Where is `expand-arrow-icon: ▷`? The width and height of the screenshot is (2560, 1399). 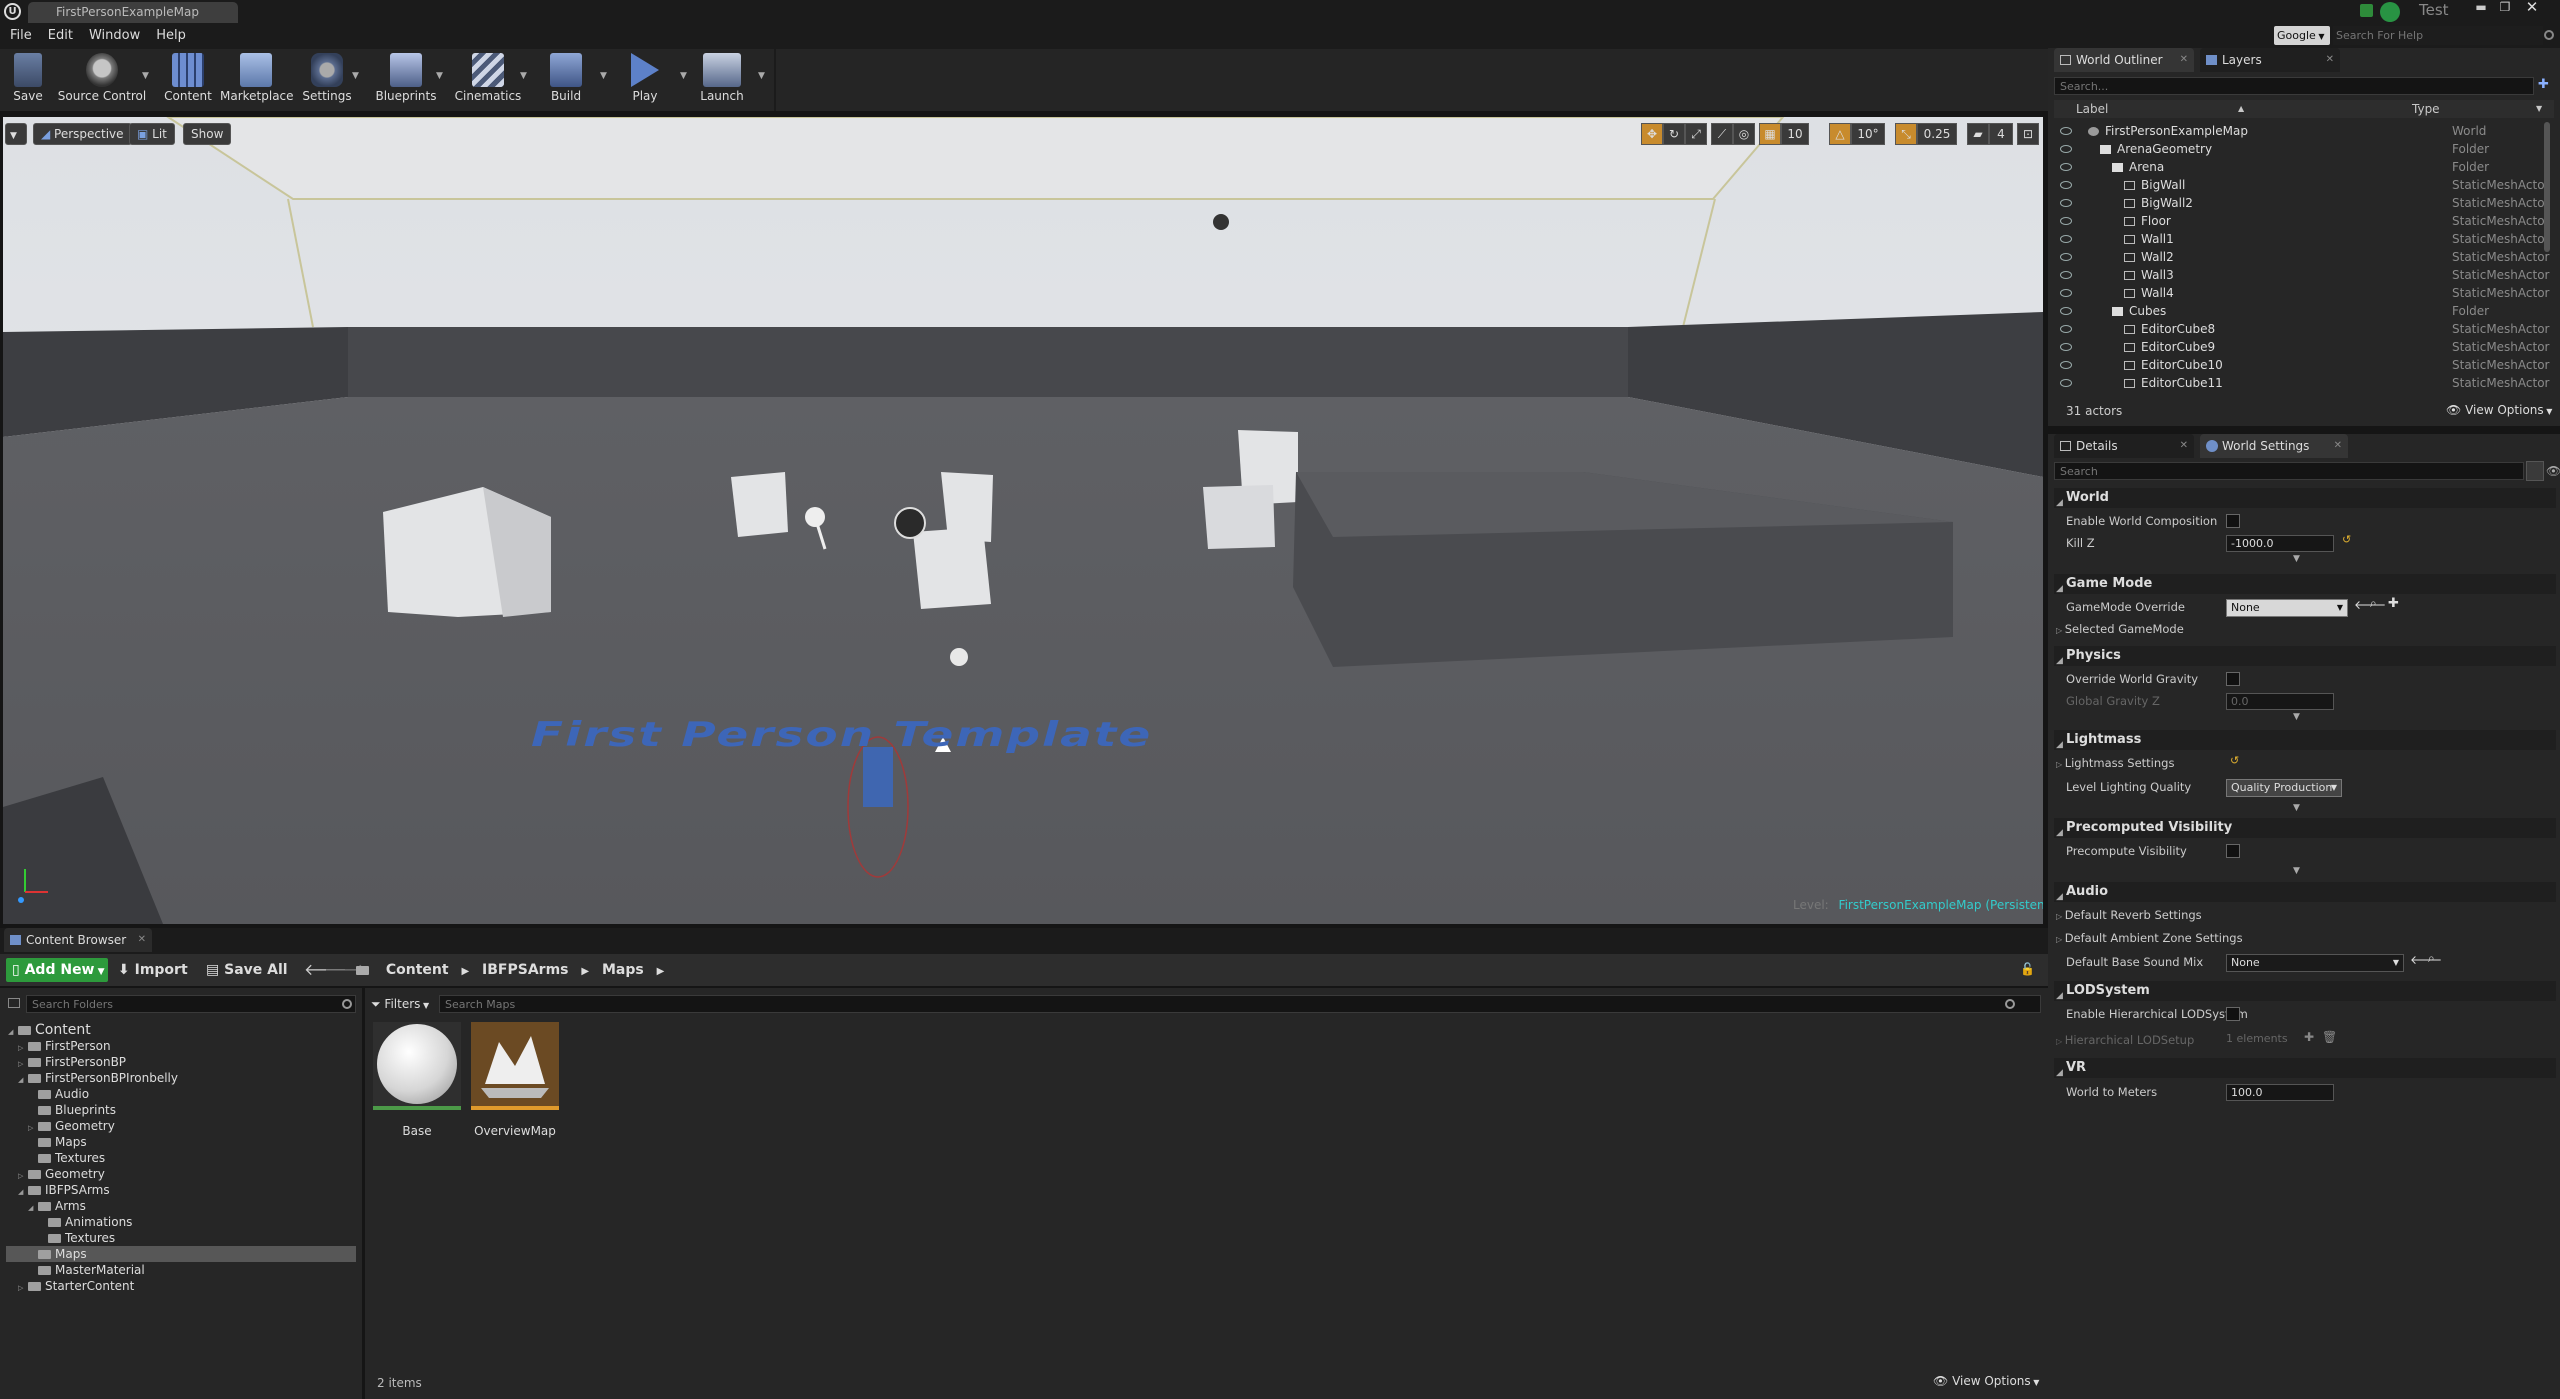
expand-arrow-icon: ▷ is located at coordinates (23, 1288).